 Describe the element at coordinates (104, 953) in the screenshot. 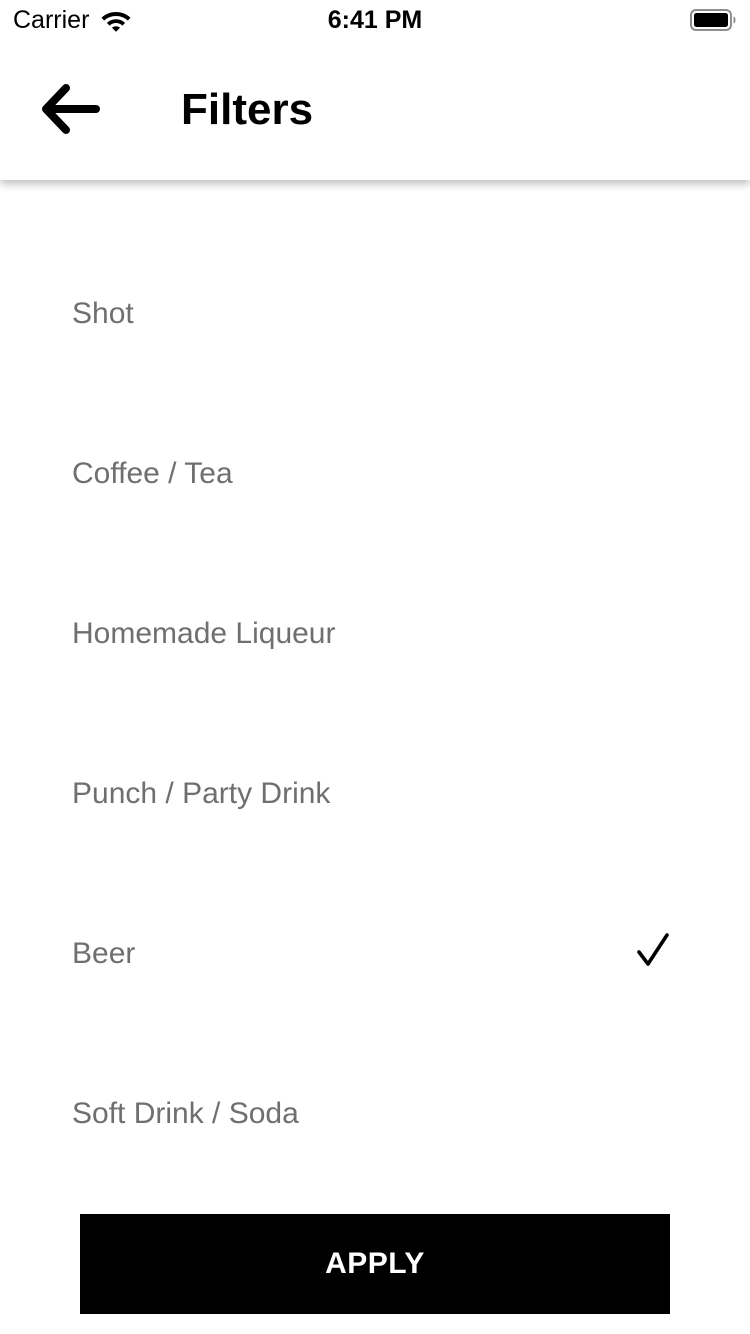

I see `filter-label: Beer` at that location.